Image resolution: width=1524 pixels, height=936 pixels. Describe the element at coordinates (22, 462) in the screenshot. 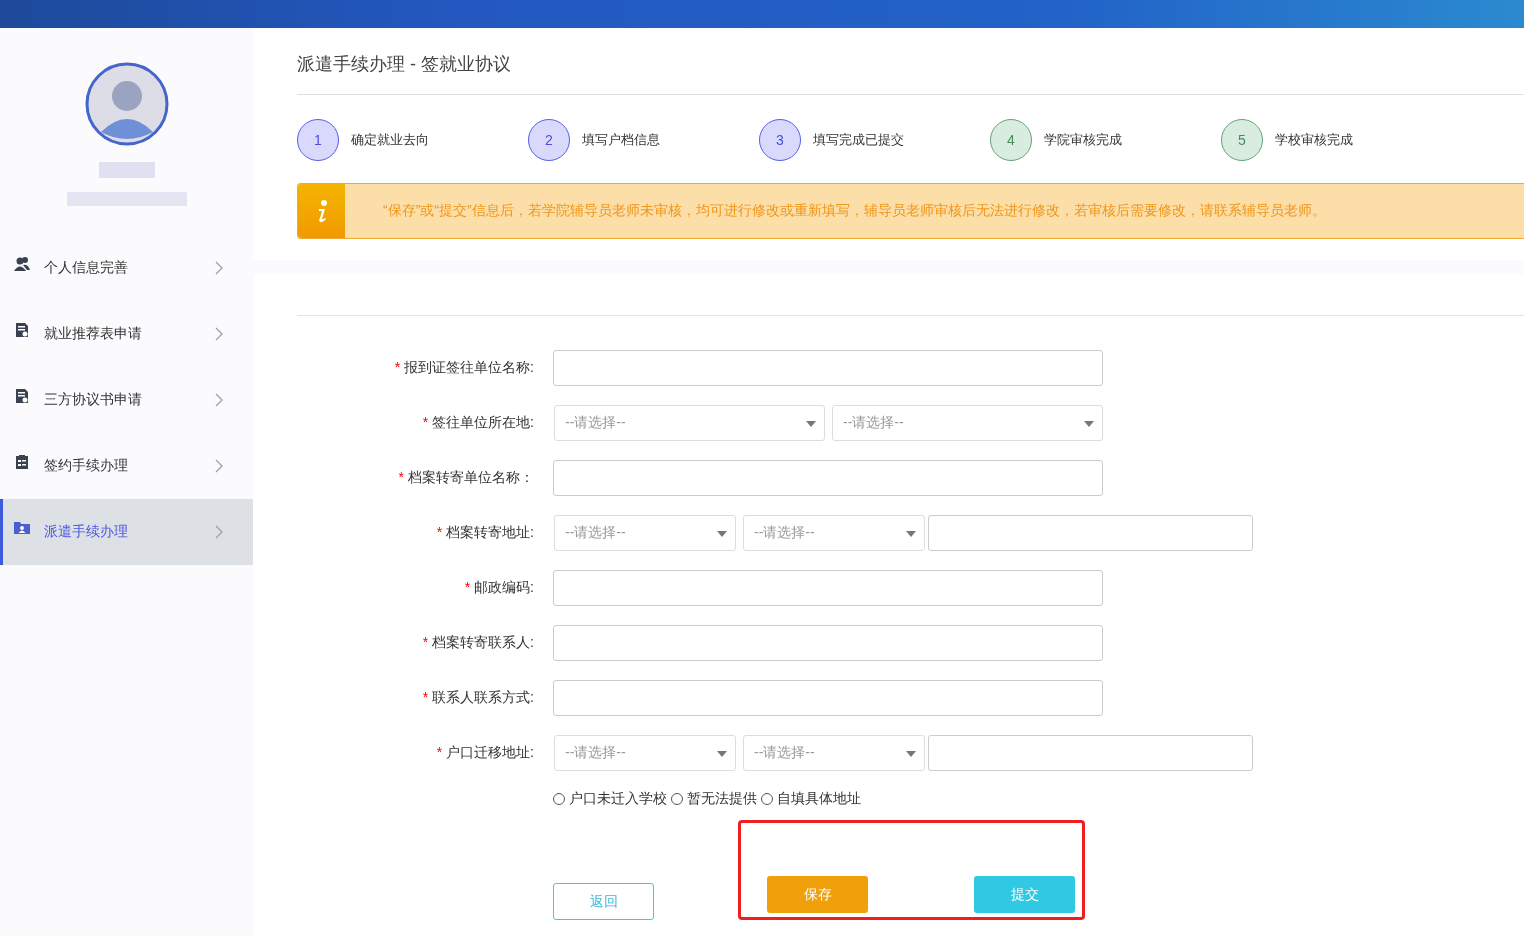

I see `checklist-icon` at that location.